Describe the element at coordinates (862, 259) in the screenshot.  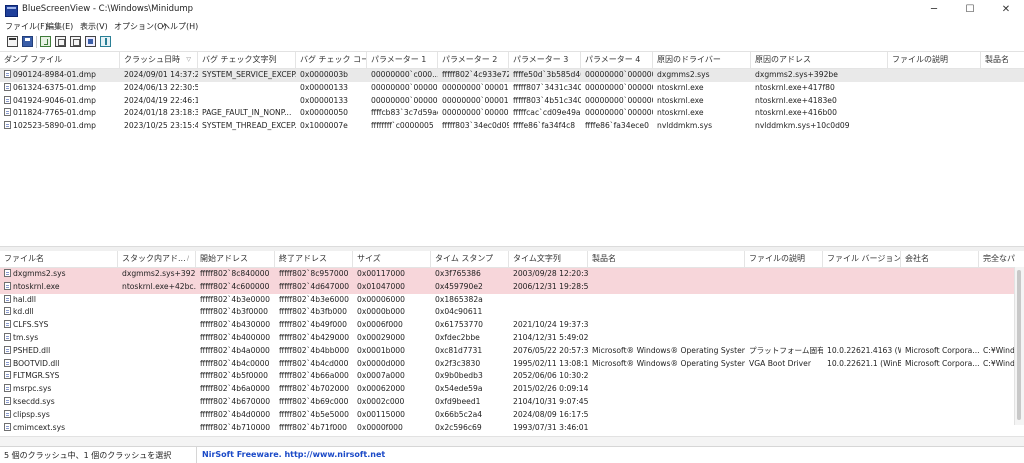
I see `column-header-file-version: ファイル バージョン` at that location.